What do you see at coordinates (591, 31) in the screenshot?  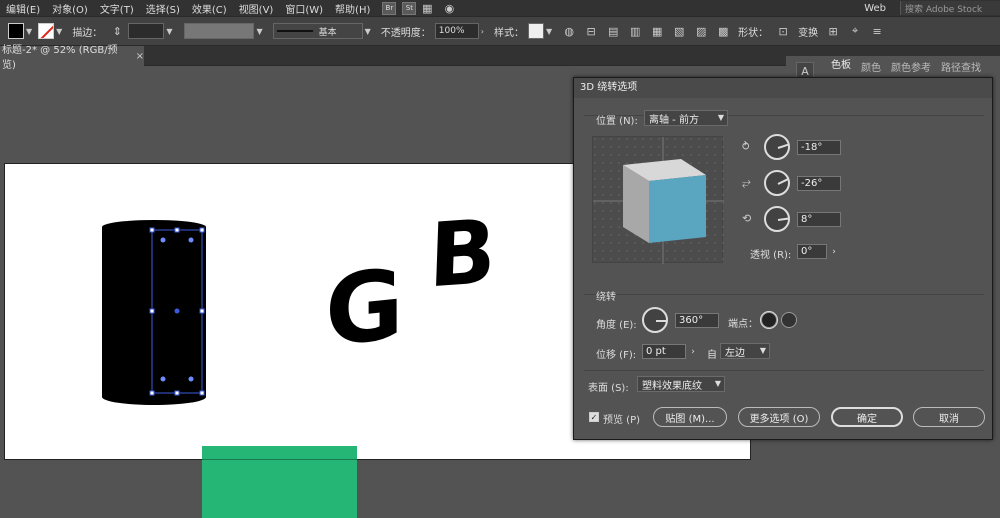 I see `align-to-icon: ⊟` at bounding box center [591, 31].